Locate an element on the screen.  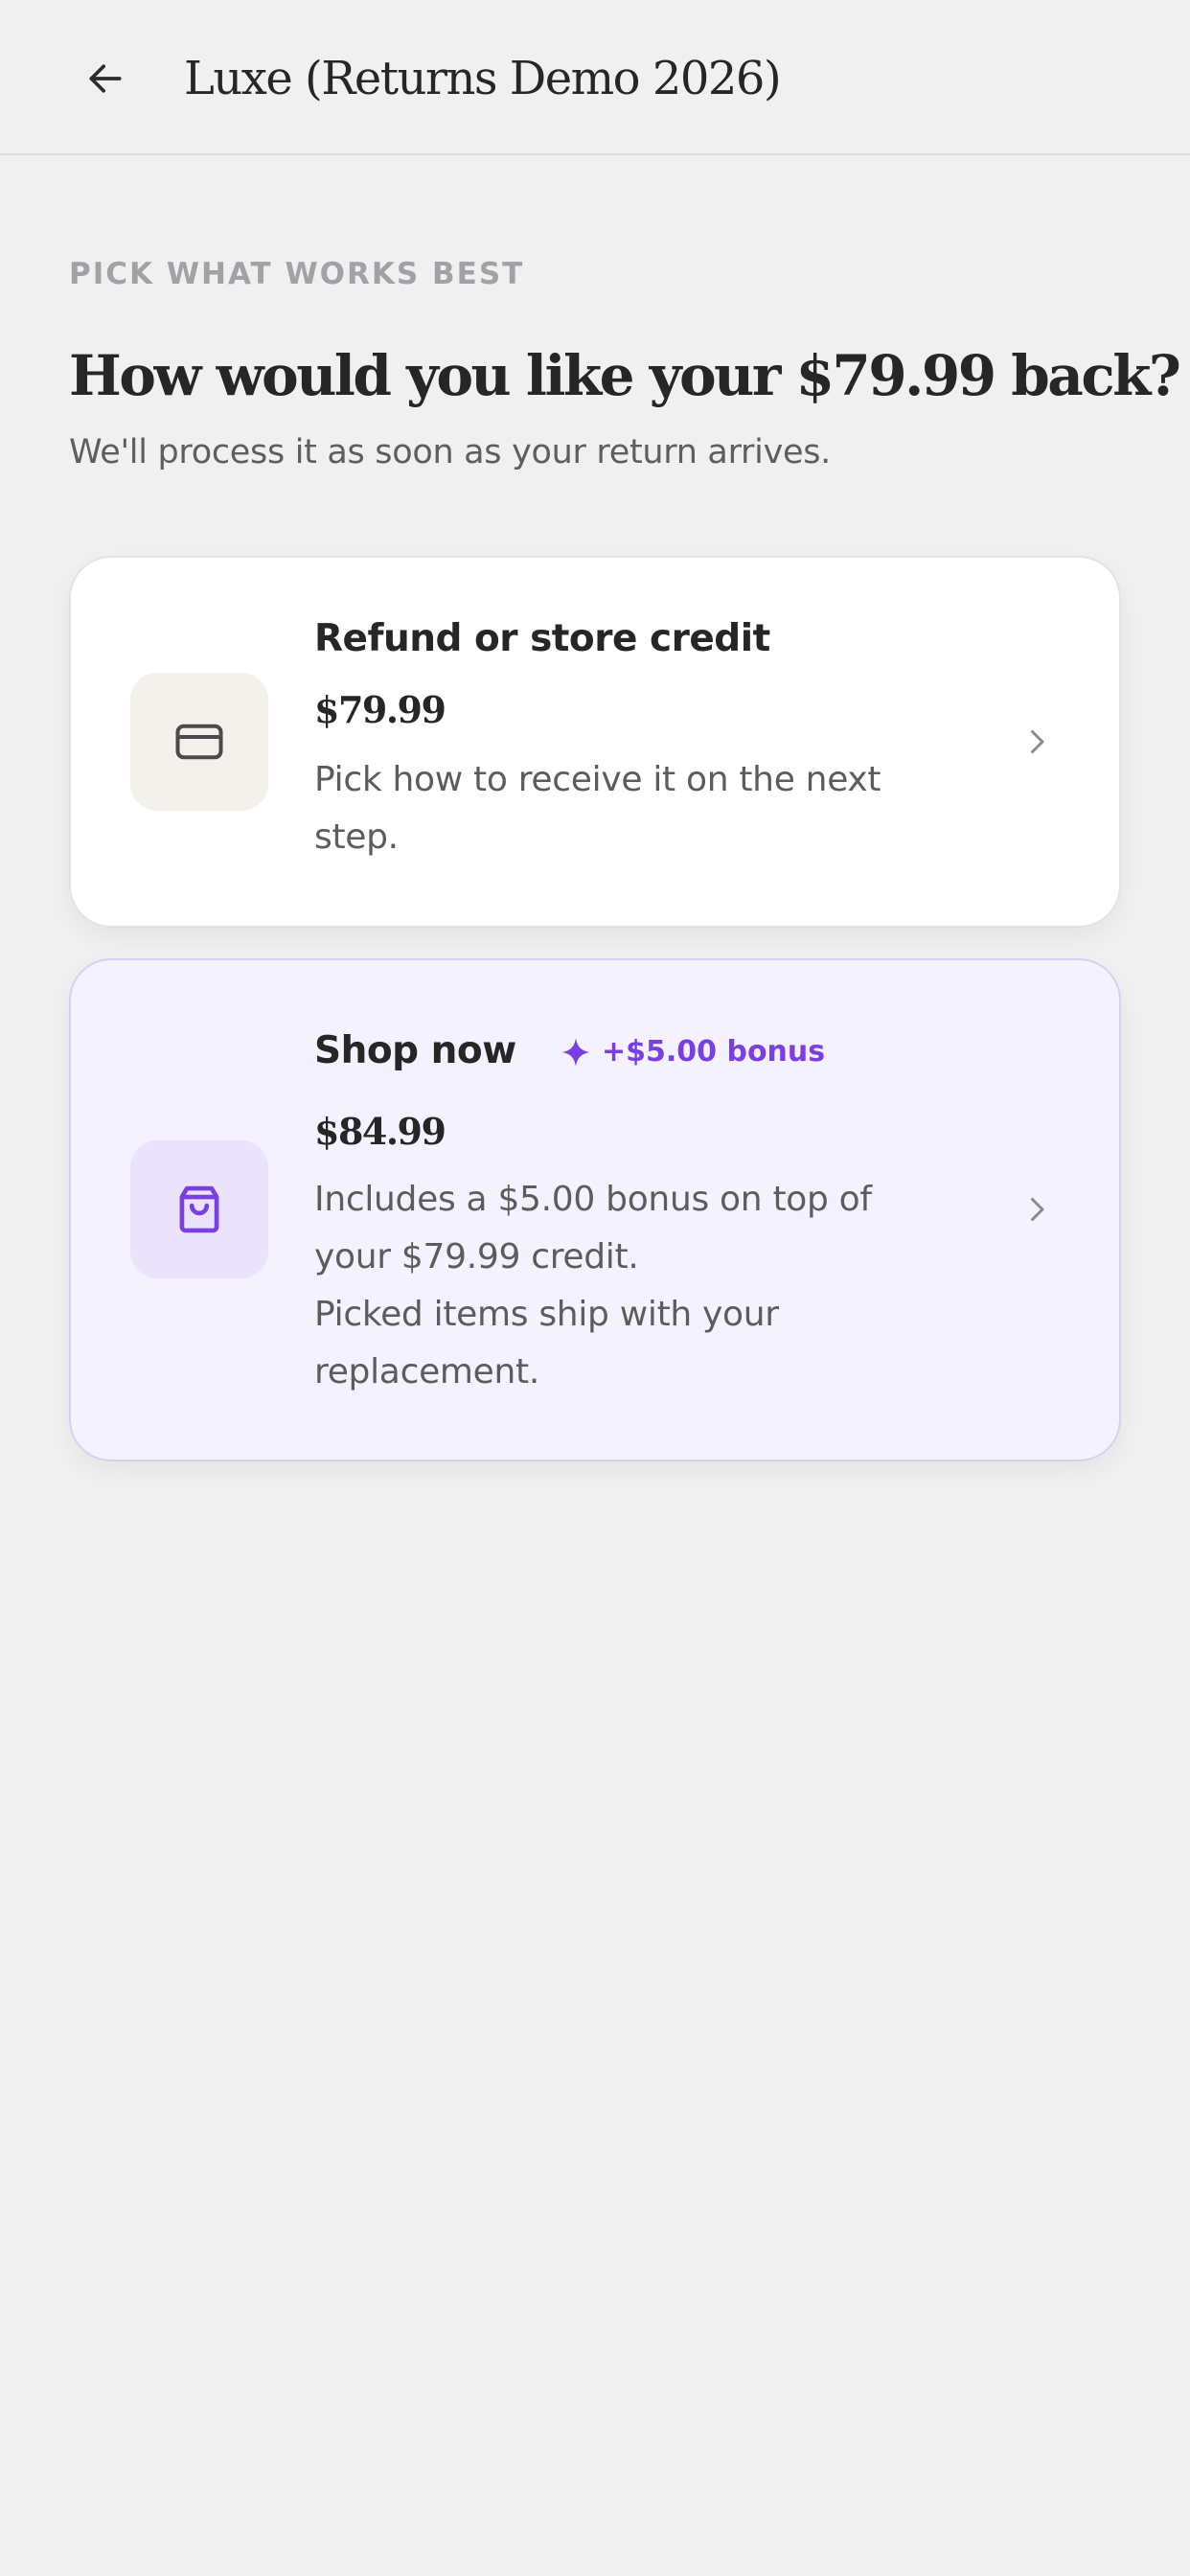
shopping-bag-icon is located at coordinates (199, 1209).